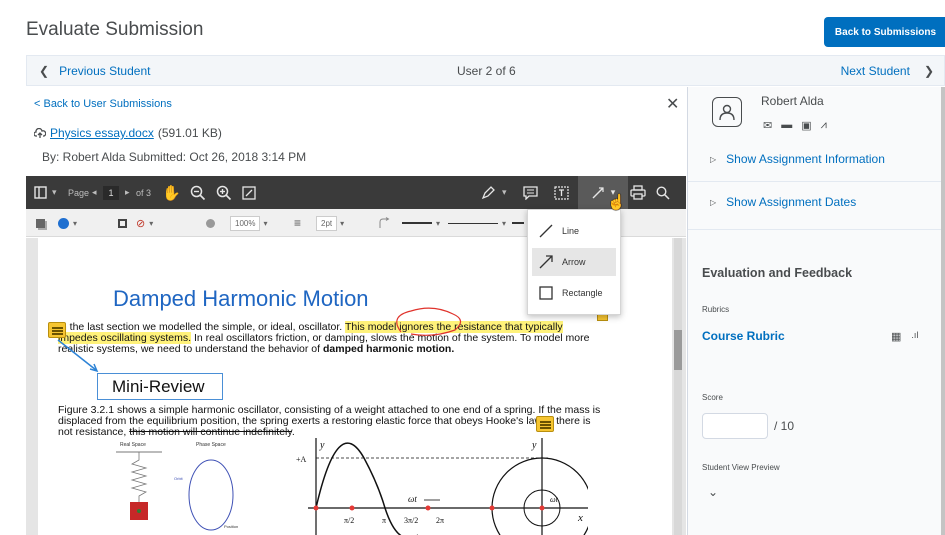  I want to click on no-fill-icon: ⊘, so click(141, 223).